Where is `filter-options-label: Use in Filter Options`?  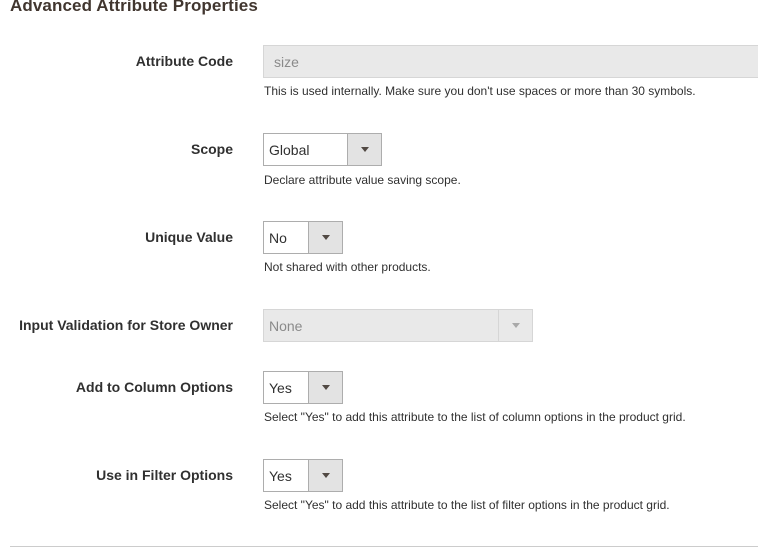 filter-options-label: Use in Filter Options is located at coordinates (164, 475).